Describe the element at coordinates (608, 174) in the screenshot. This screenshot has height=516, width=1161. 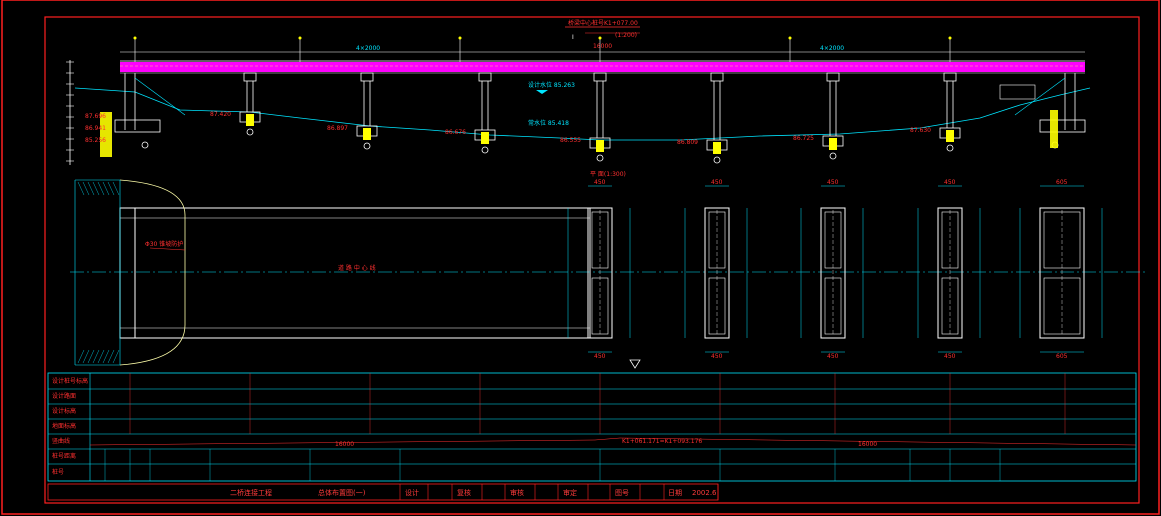
I see `plan-label: 平 面(1:300)` at that location.